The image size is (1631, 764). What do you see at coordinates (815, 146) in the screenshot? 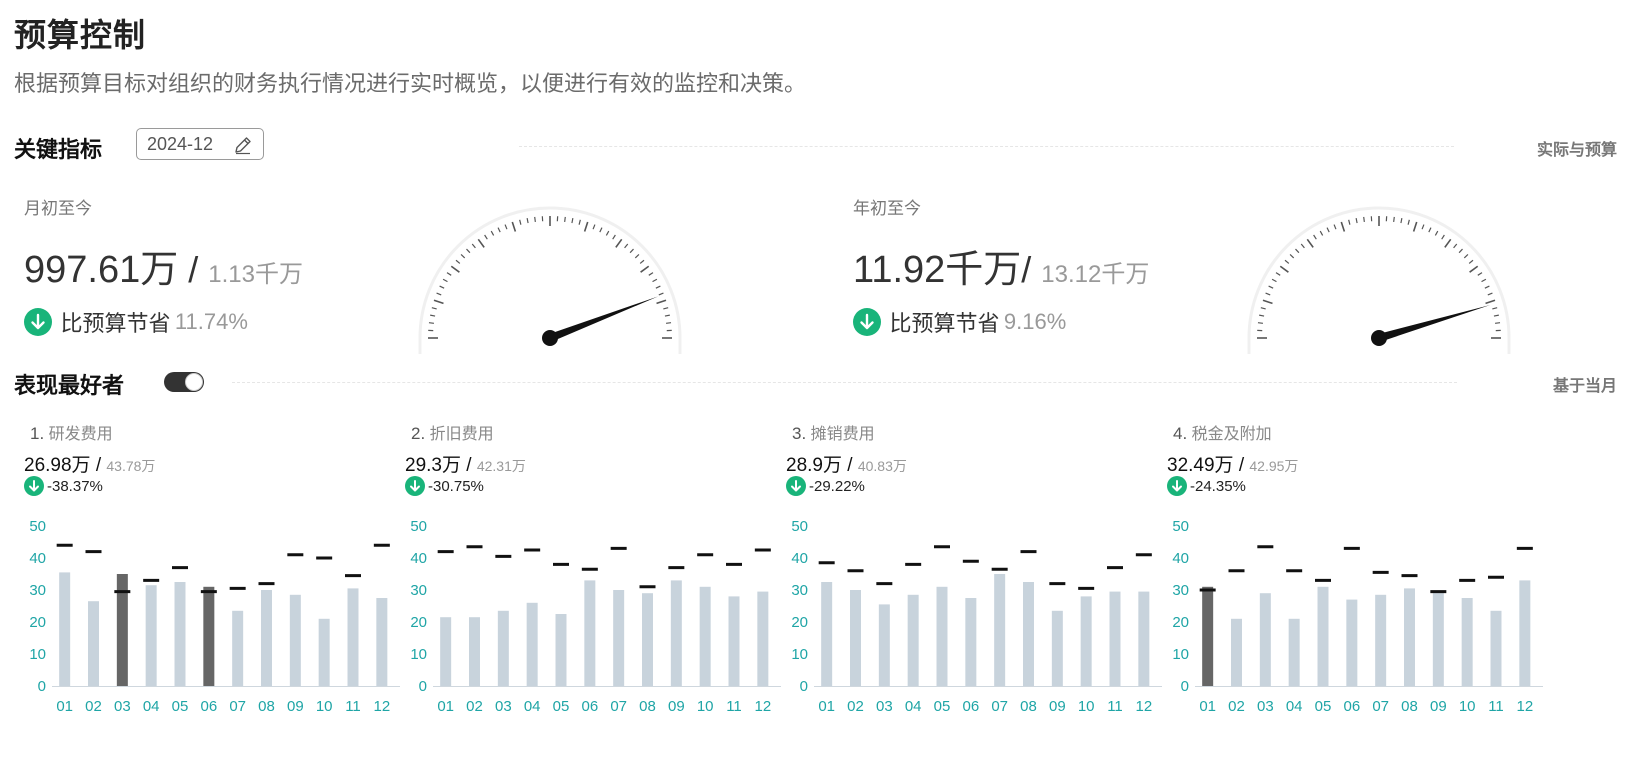
I see `key-metrics-header: 关键指标 2024-12 实际与预算` at bounding box center [815, 146].